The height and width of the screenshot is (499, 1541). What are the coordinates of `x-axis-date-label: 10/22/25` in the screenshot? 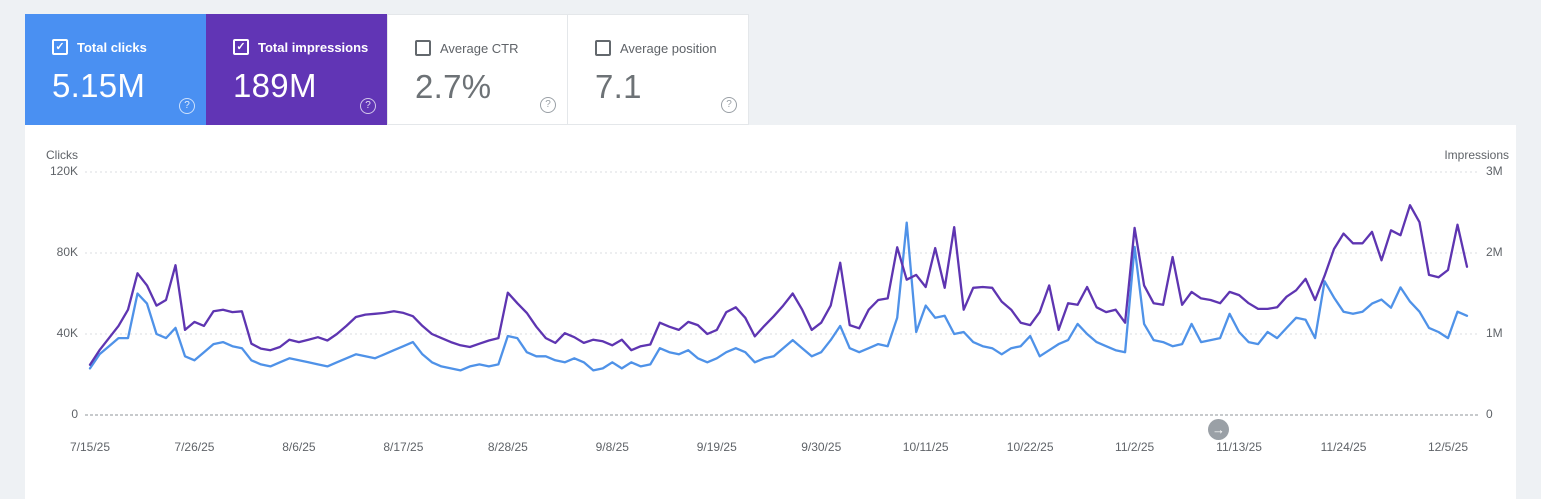 It's located at (1030, 447).